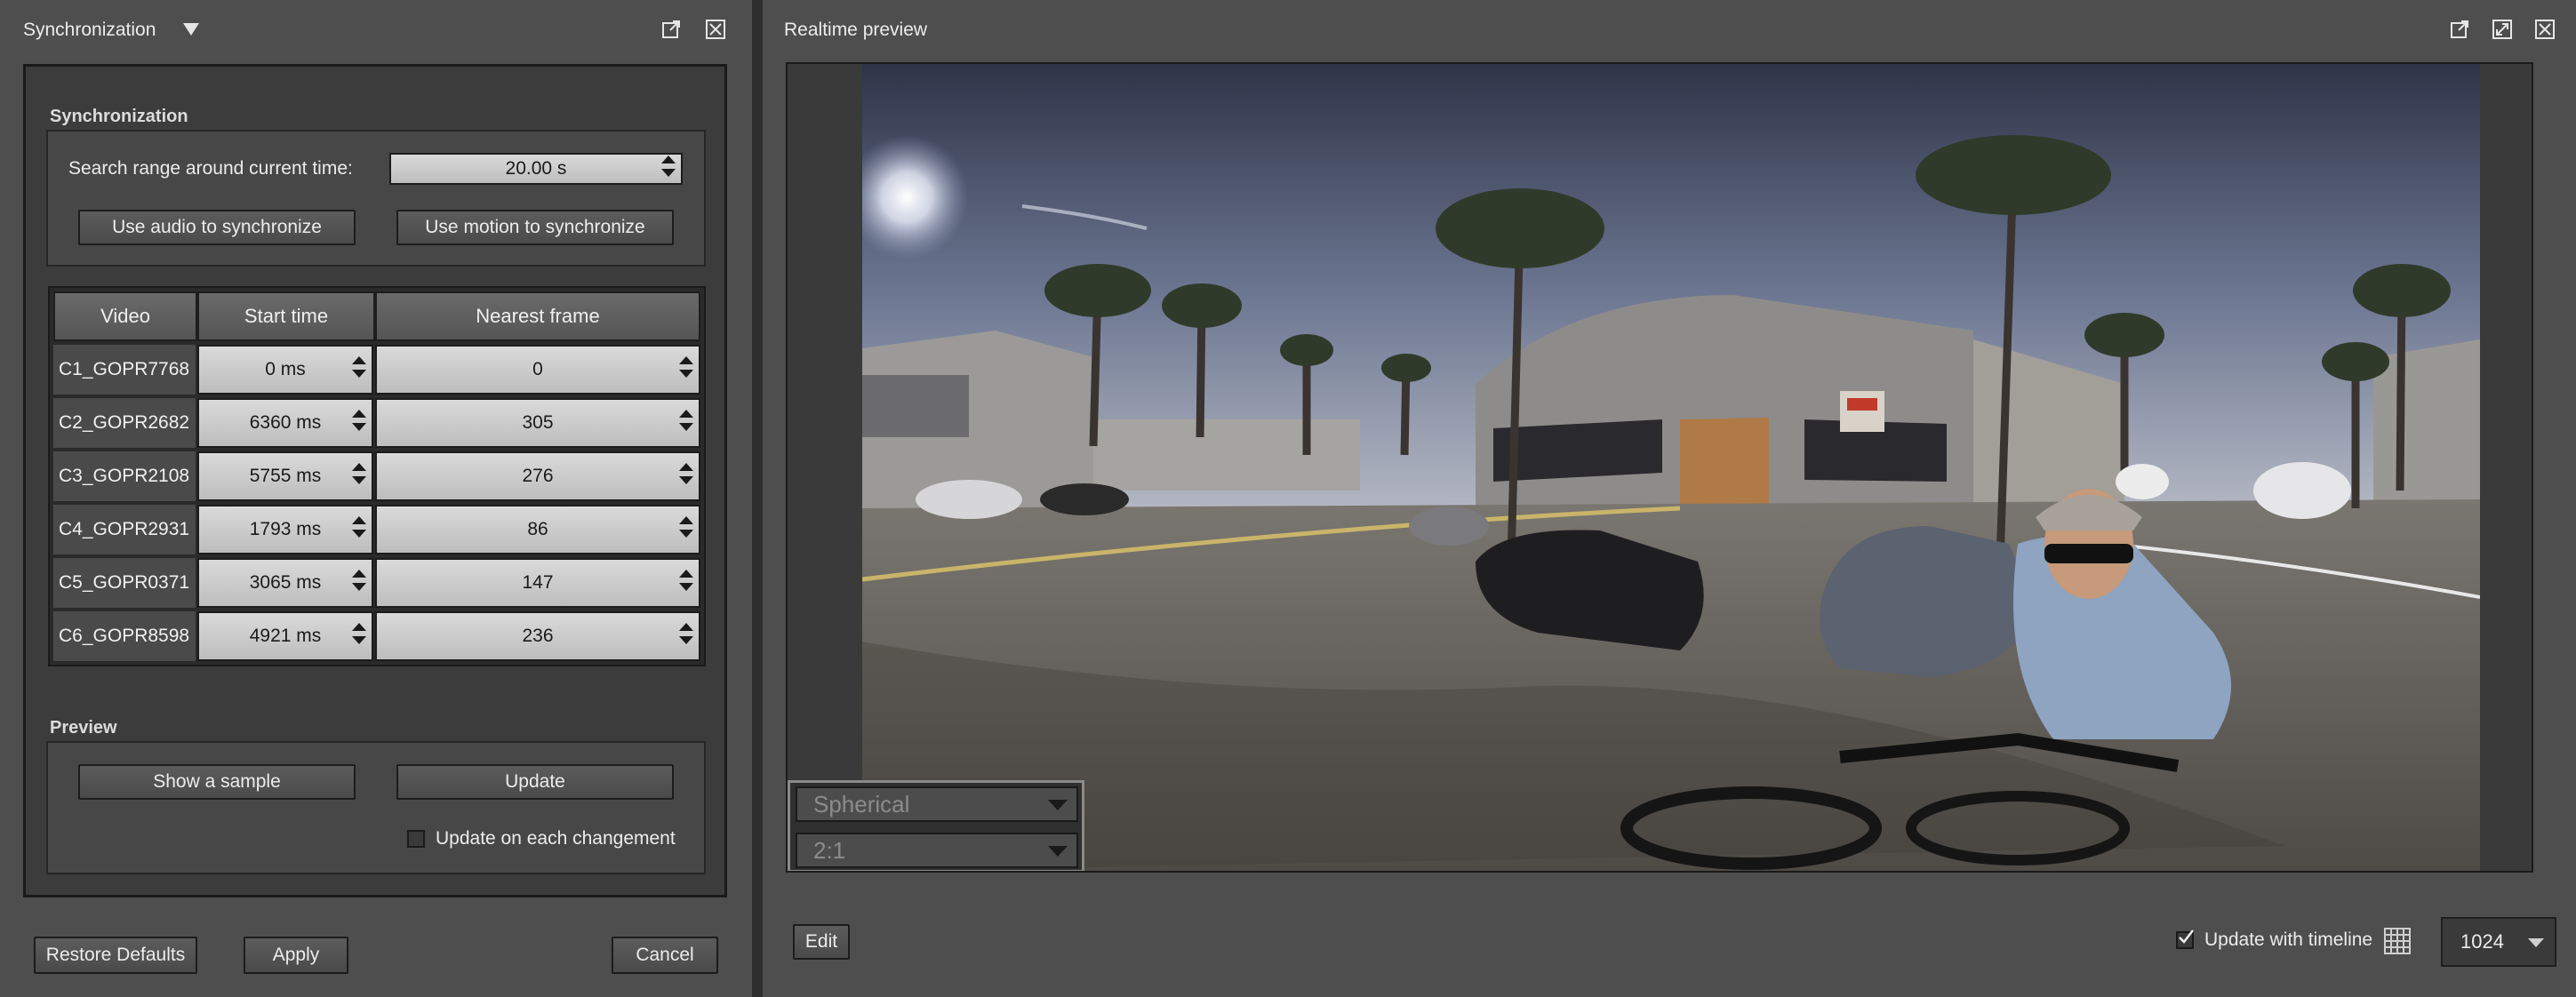 This screenshot has width=2576, height=997. What do you see at coordinates (2502, 29) in the screenshot?
I see `fullscreen-icon` at bounding box center [2502, 29].